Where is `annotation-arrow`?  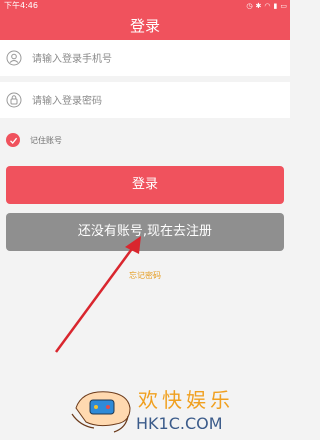 annotation-arrow is located at coordinates (97, 294).